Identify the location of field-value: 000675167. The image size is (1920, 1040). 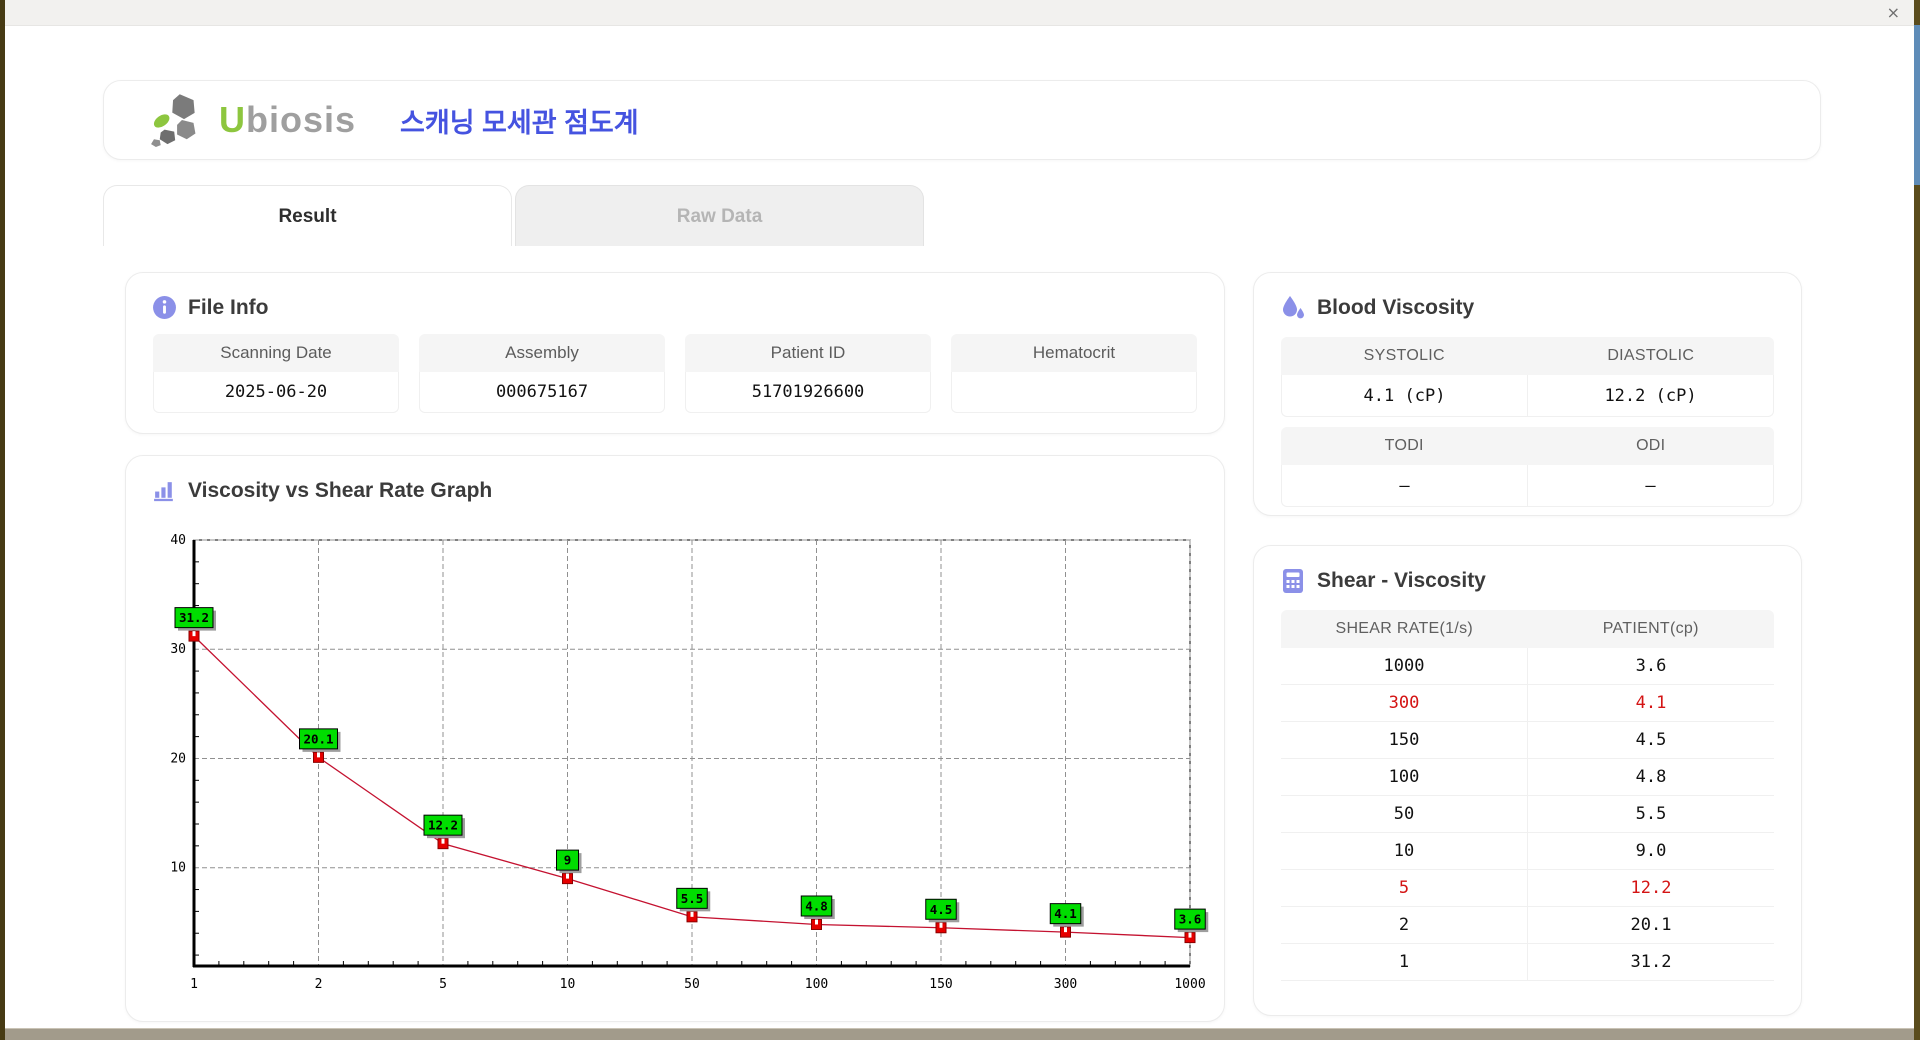
(542, 392).